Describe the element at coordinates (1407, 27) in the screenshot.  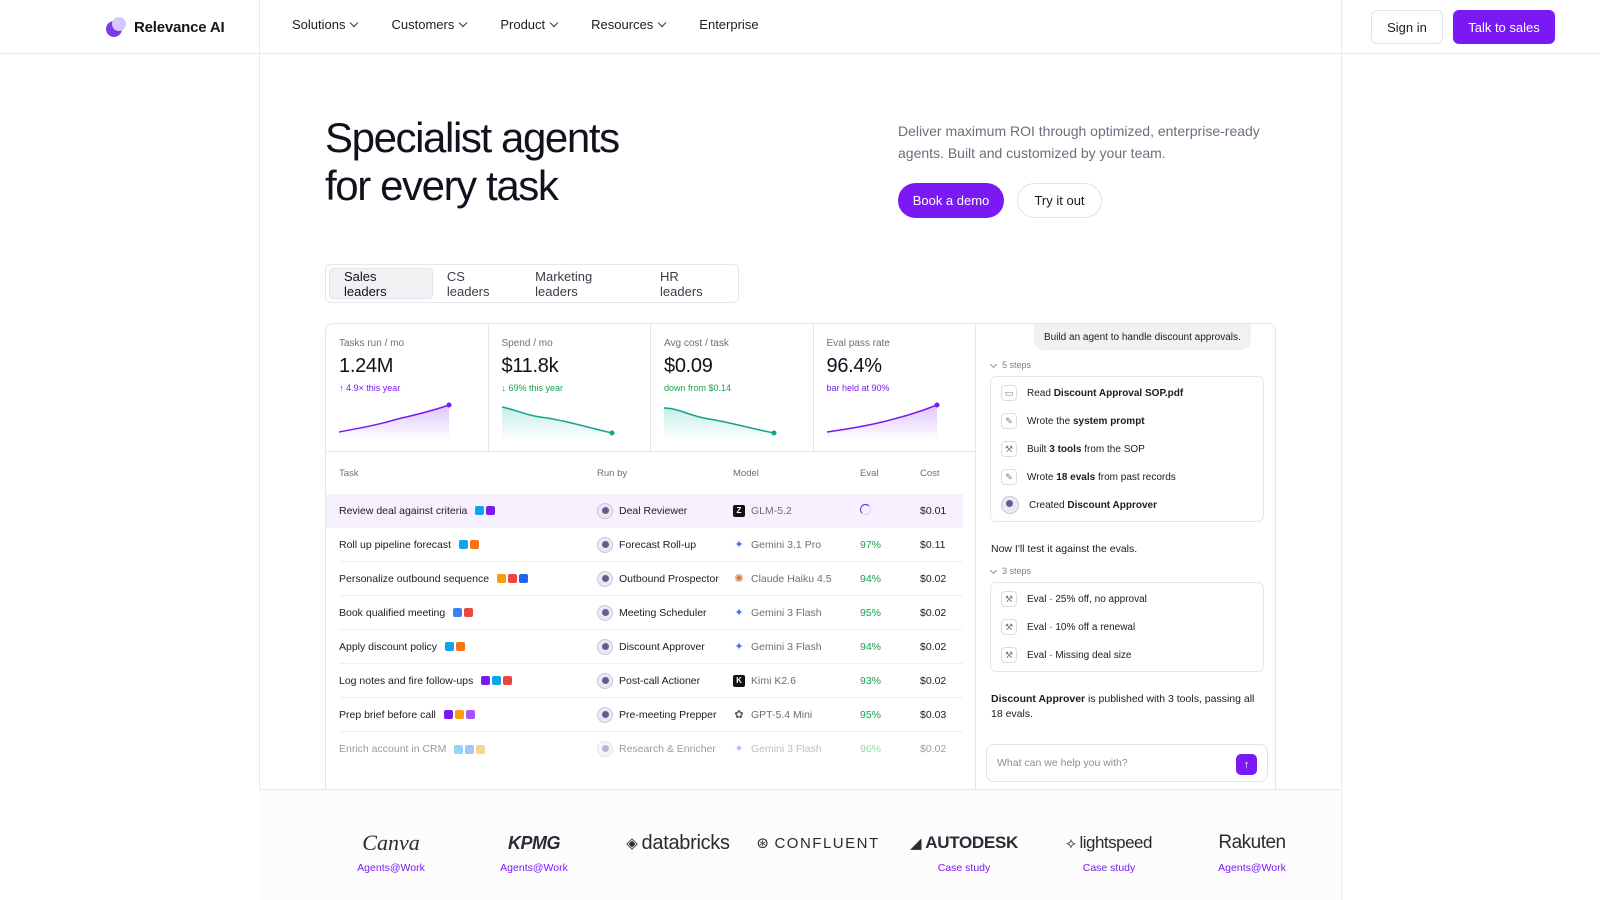
I see `sign-in-button: Sign in` at that location.